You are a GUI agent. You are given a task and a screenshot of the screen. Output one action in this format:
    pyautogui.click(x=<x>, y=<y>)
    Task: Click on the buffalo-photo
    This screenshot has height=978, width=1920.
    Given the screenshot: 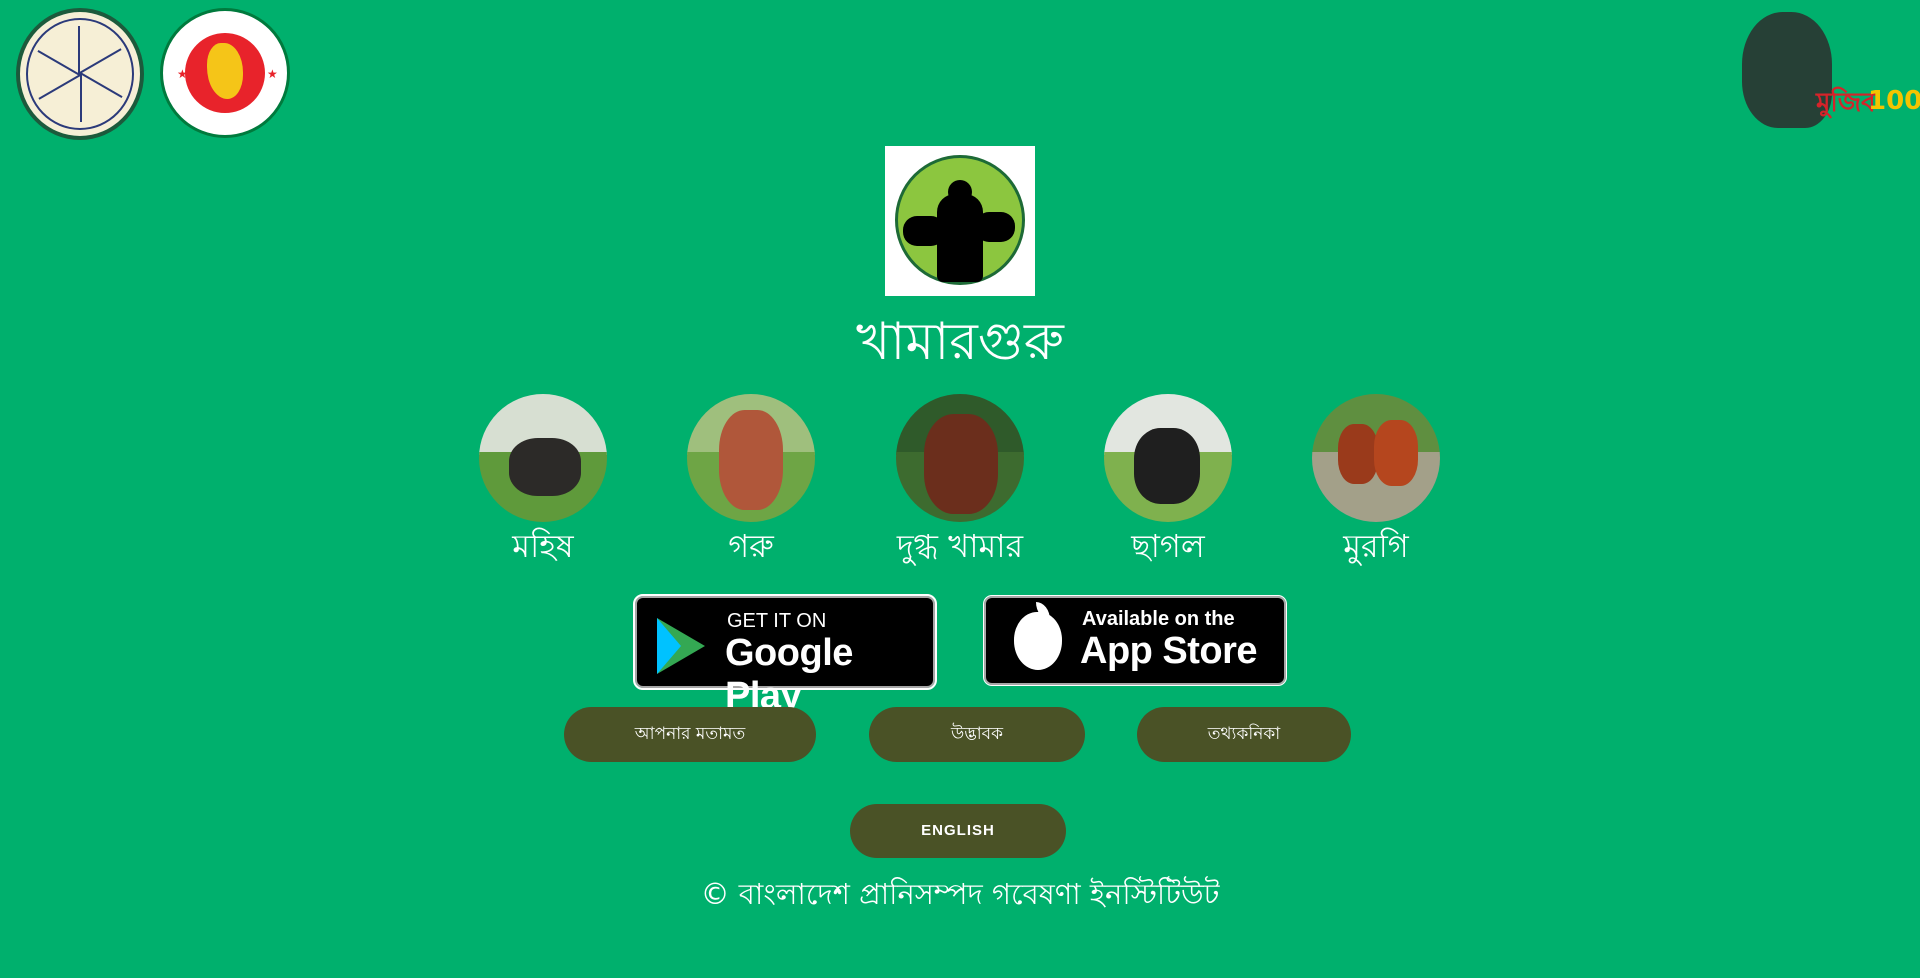 What is the action you would take?
    pyautogui.click(x=543, y=458)
    